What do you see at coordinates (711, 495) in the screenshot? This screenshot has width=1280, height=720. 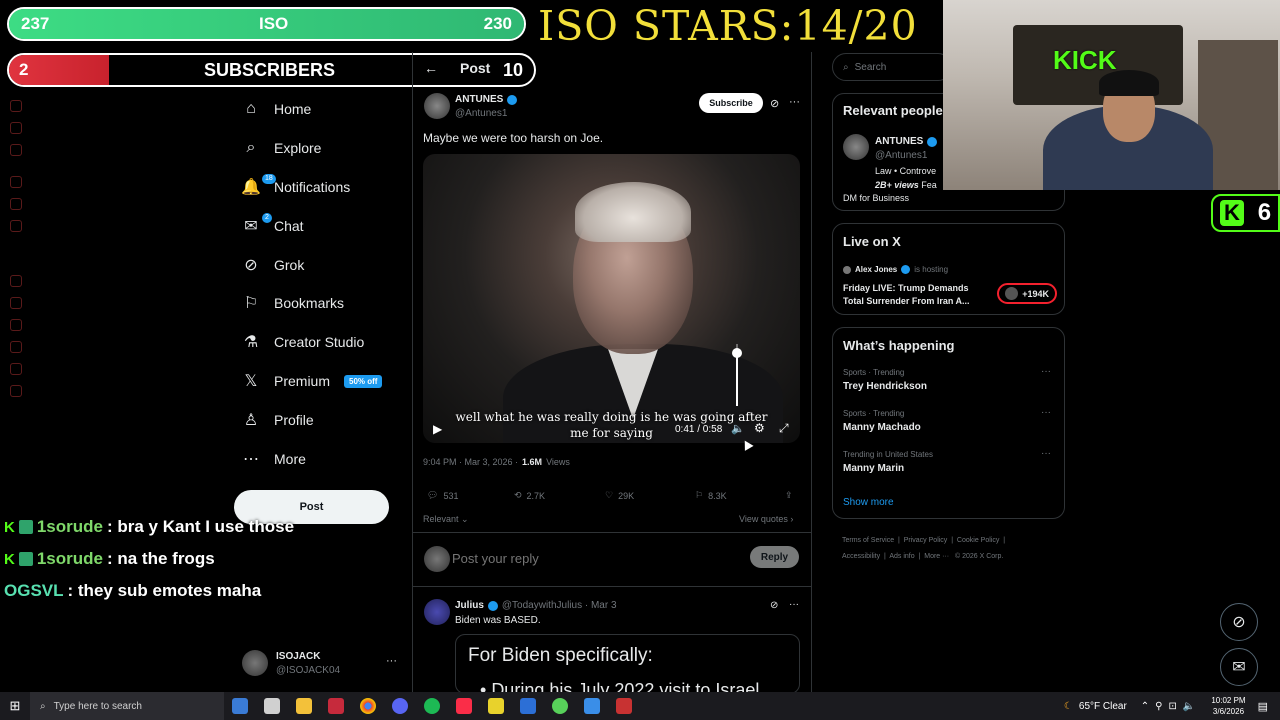 I see `bookmark-action: ⚐ 8.3K` at bounding box center [711, 495].